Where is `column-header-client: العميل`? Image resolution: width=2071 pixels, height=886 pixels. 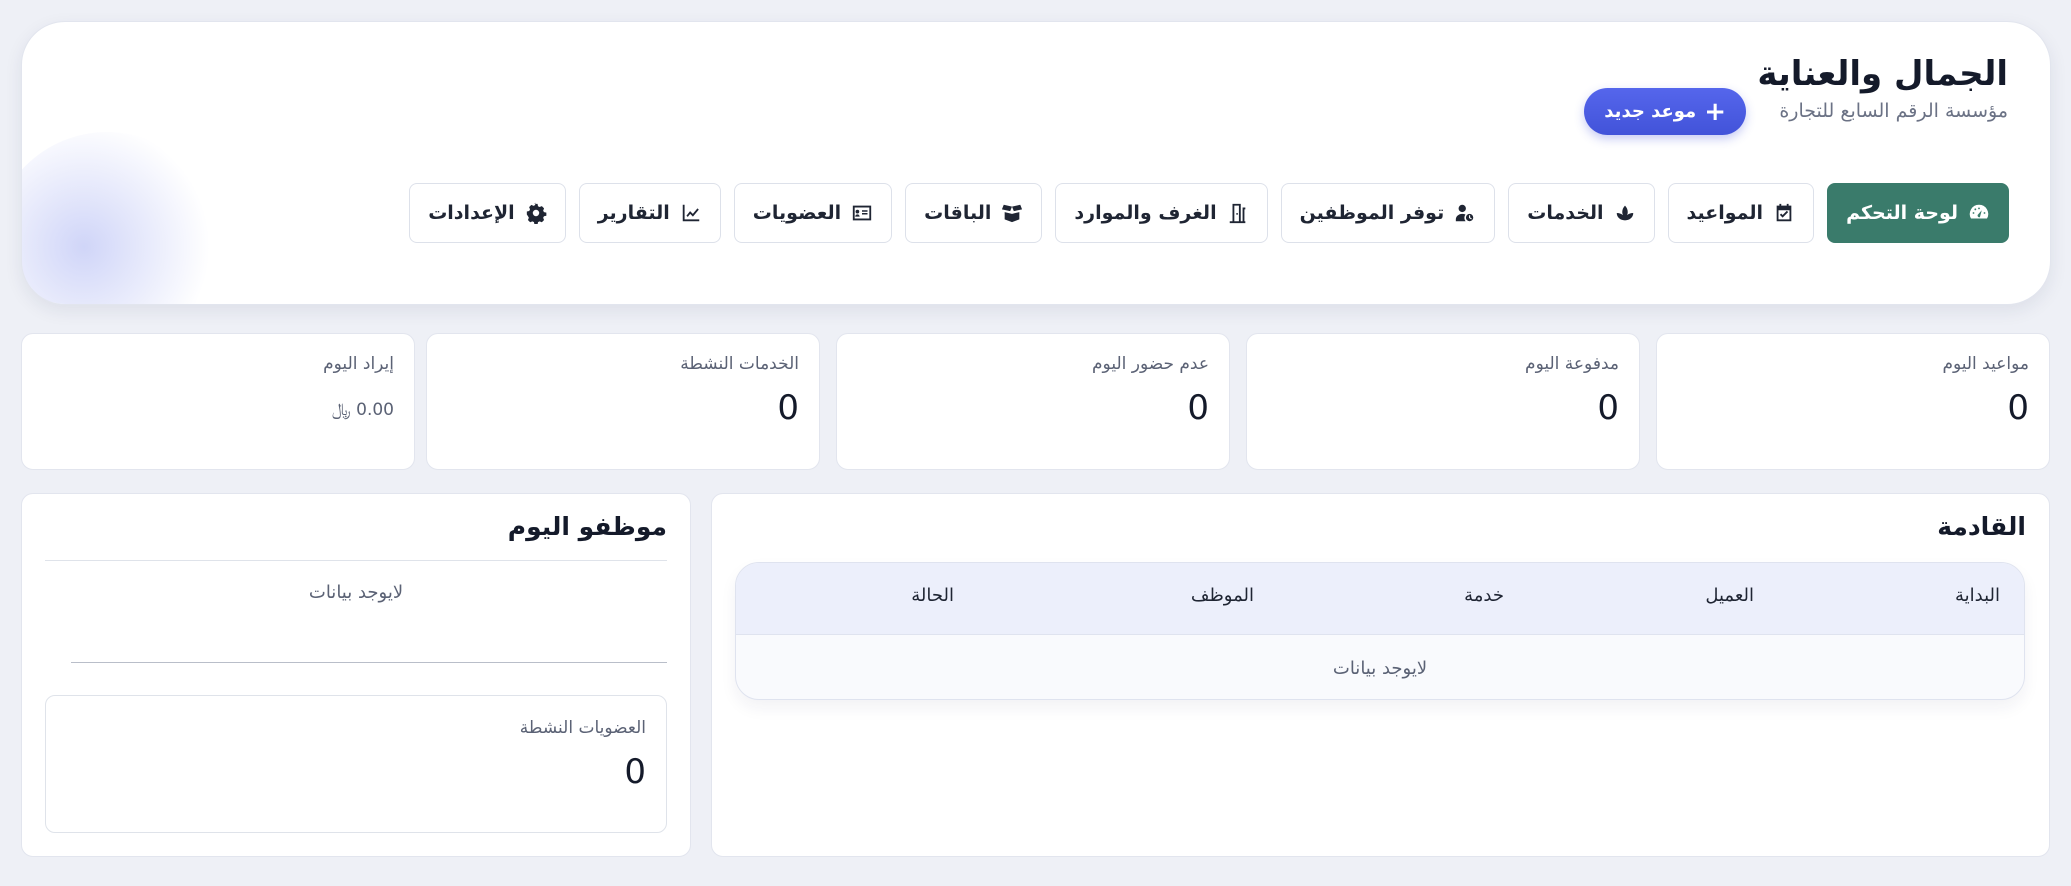 column-header-client: العميل is located at coordinates (1729, 595).